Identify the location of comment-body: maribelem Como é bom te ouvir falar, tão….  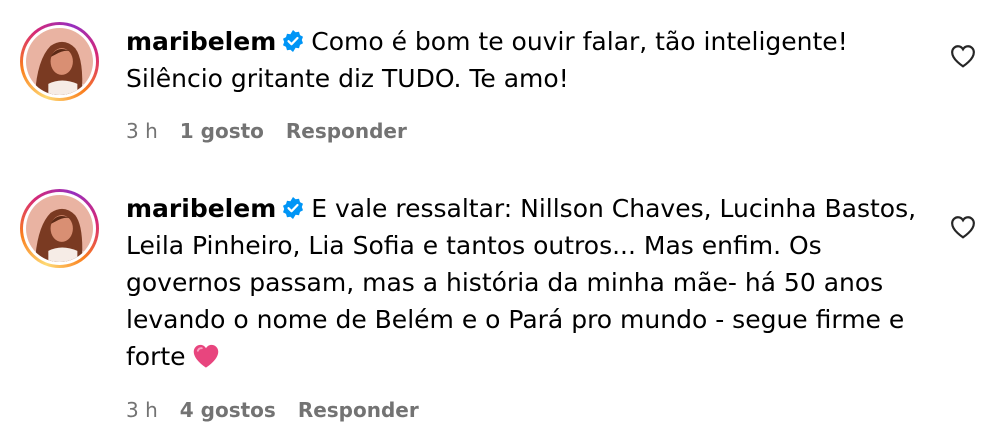
(526, 60).